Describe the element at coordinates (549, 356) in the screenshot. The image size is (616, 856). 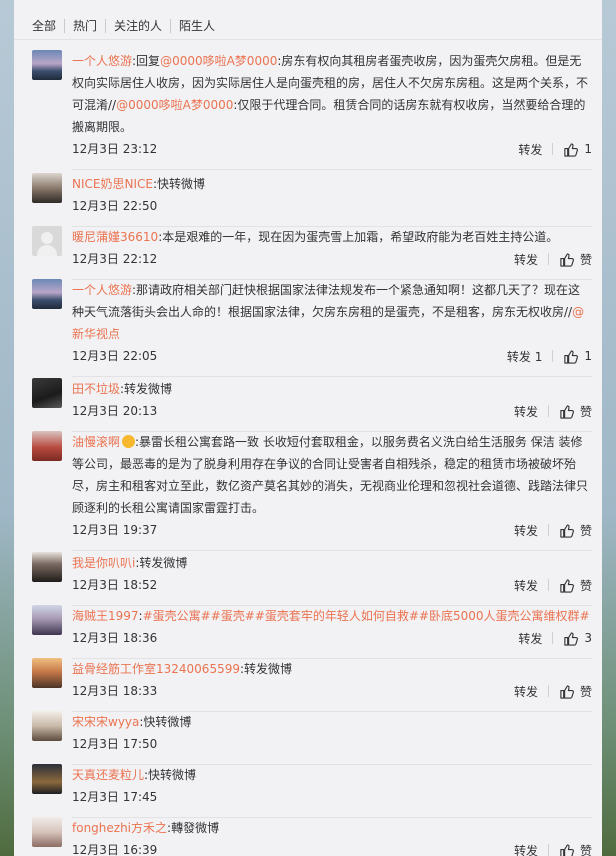
I see `comment-actions: 转发 1 1` at that location.